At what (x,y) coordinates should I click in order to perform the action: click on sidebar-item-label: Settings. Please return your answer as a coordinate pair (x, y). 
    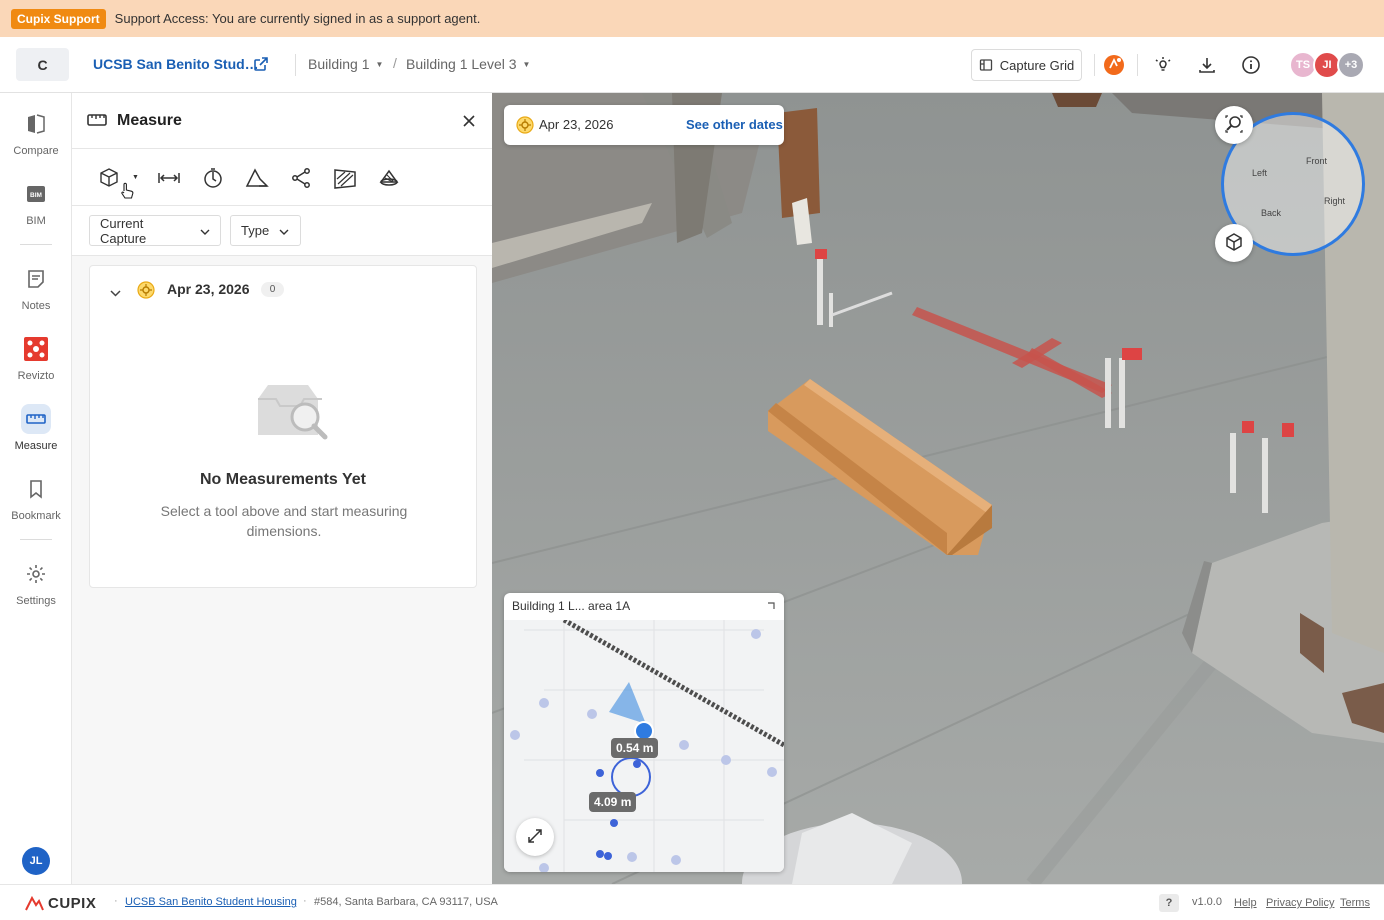
    Looking at the image, I should click on (36, 601).